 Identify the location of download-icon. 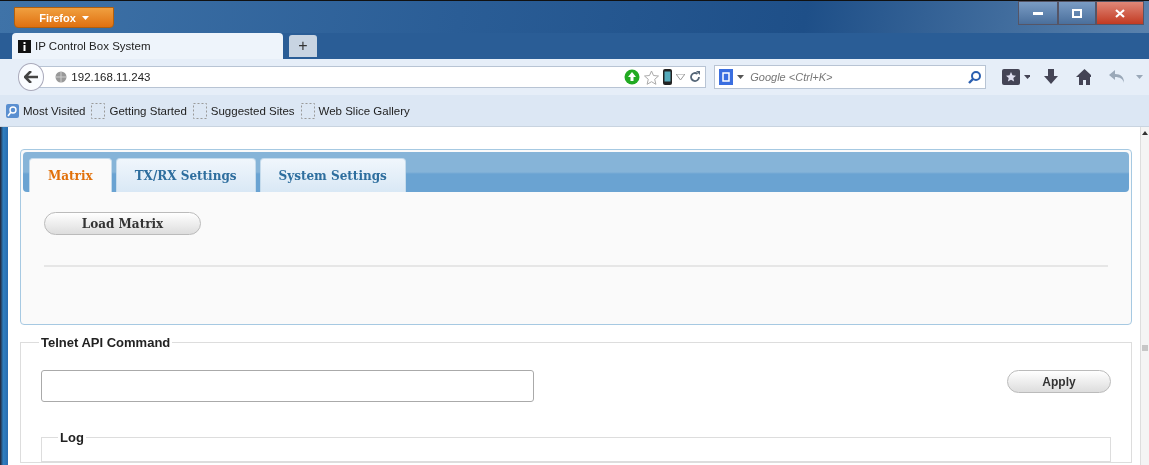
(1051, 77).